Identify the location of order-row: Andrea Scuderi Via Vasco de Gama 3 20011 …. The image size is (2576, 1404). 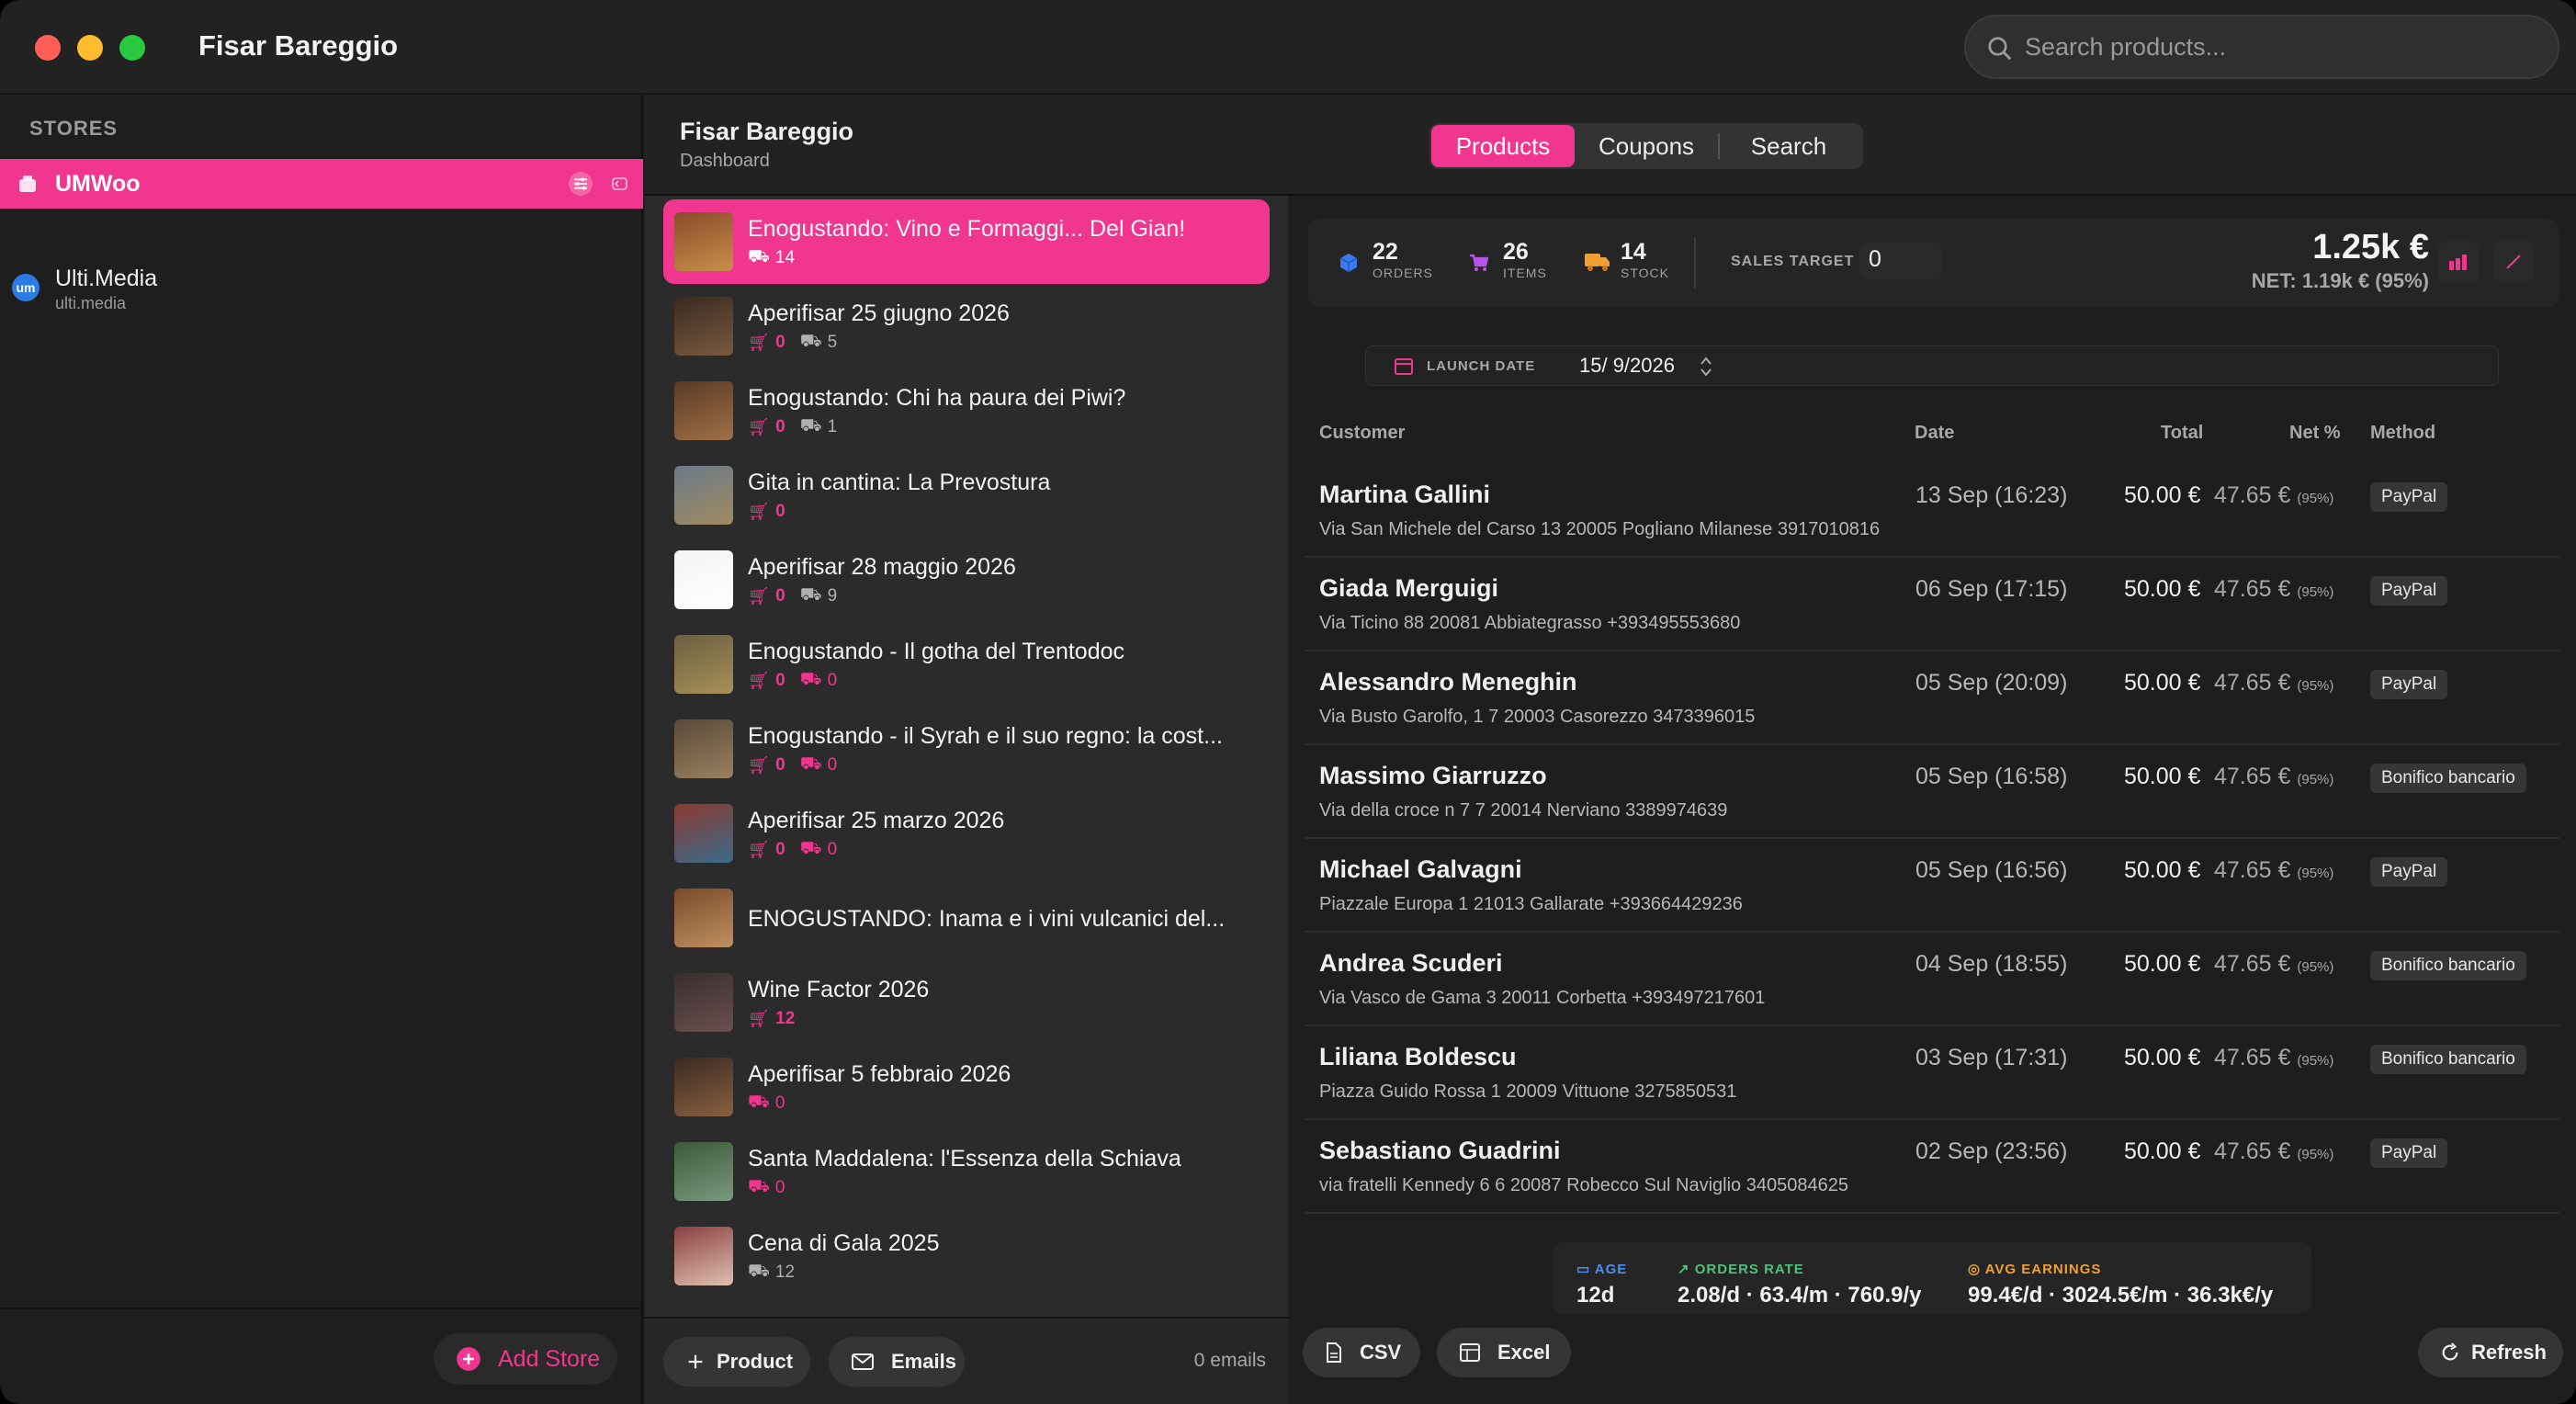
(1932, 979).